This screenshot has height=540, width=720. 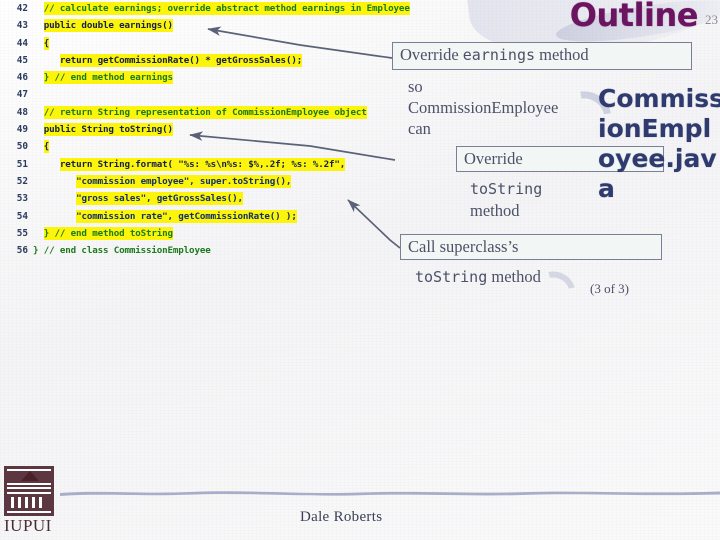 I want to click on code-line-text: "commission employee", super.toString(),, so click(x=162, y=181).